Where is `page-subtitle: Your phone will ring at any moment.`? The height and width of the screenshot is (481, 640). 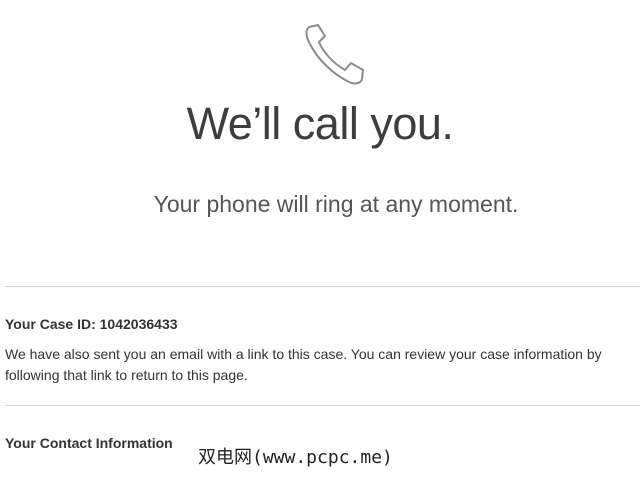 page-subtitle: Your phone will ring at any moment. is located at coordinates (336, 204).